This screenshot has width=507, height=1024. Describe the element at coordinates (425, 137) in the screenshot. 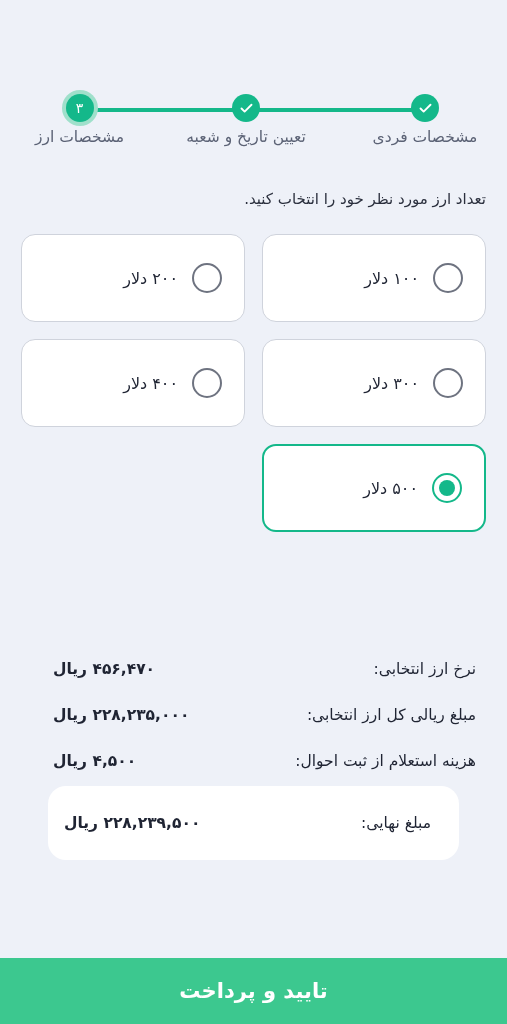

I see `step-label: مشخصات فردی` at that location.